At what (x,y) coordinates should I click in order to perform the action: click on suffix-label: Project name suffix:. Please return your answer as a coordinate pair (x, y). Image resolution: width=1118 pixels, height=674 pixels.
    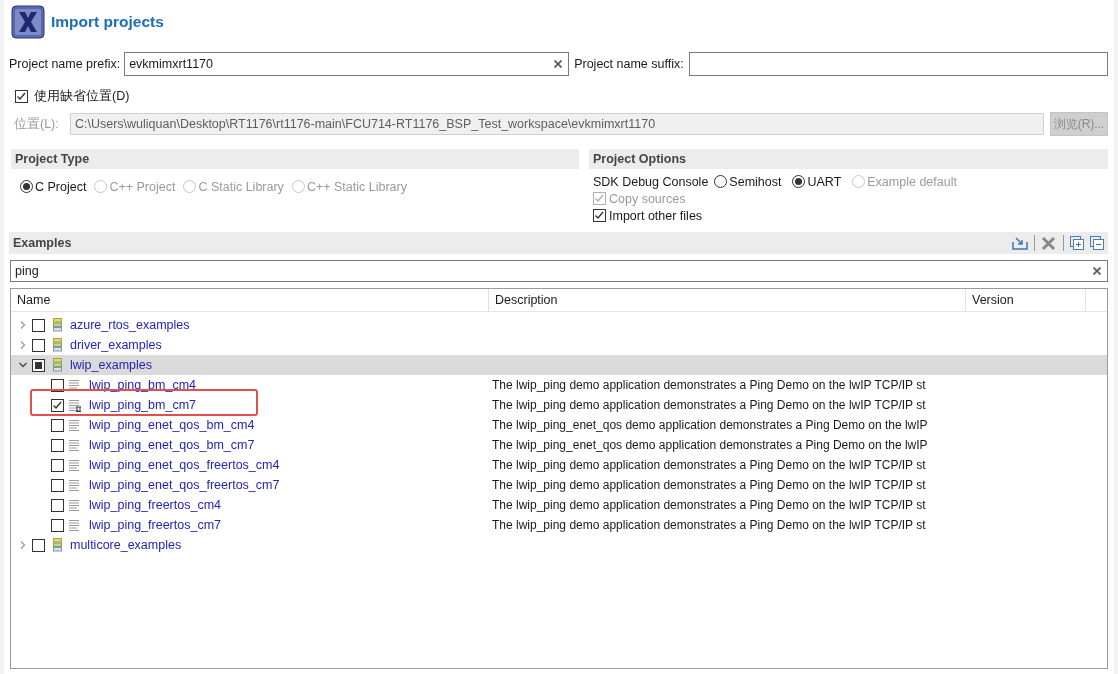
    Looking at the image, I should click on (629, 64).